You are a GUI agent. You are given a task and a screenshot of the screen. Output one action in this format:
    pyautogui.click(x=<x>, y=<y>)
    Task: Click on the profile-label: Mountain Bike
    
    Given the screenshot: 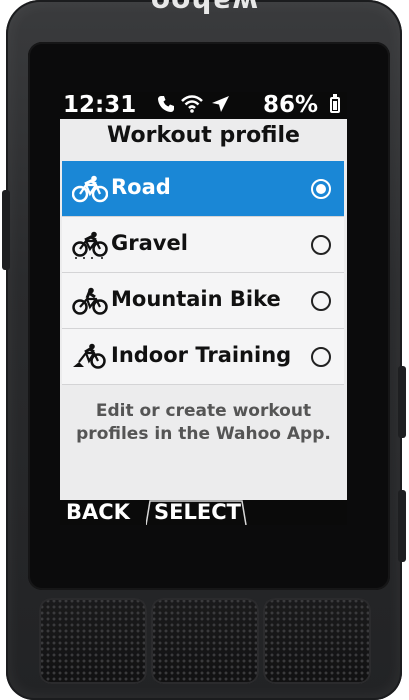 What is the action you would take?
    pyautogui.click(x=196, y=299)
    